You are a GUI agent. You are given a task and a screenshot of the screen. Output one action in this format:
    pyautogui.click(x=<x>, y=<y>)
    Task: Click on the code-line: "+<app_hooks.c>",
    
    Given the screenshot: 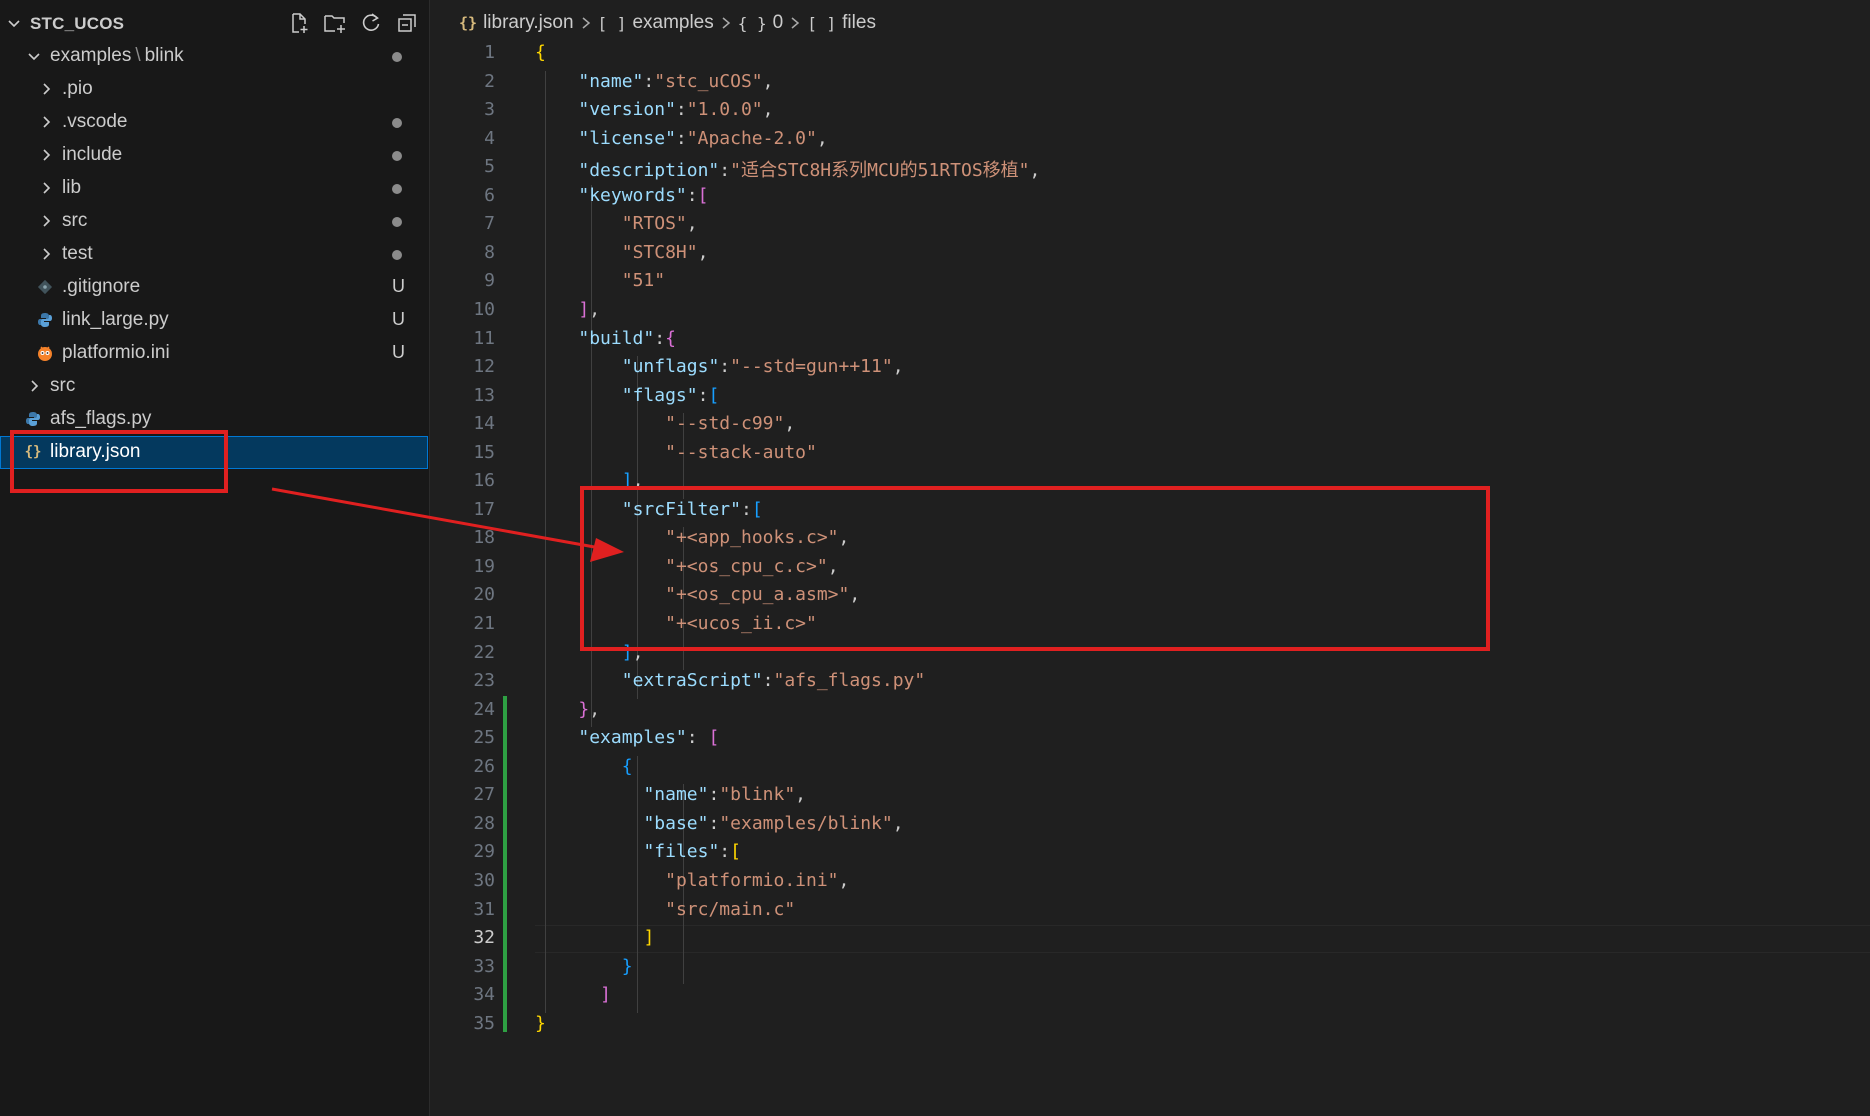 What is the action you would take?
    pyautogui.click(x=692, y=537)
    